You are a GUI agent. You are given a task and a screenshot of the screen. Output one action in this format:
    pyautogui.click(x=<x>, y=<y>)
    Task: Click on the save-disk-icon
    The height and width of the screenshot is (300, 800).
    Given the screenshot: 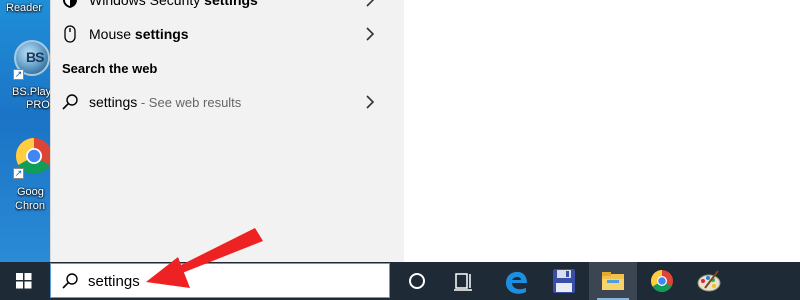 What is the action you would take?
    pyautogui.click(x=564, y=281)
    